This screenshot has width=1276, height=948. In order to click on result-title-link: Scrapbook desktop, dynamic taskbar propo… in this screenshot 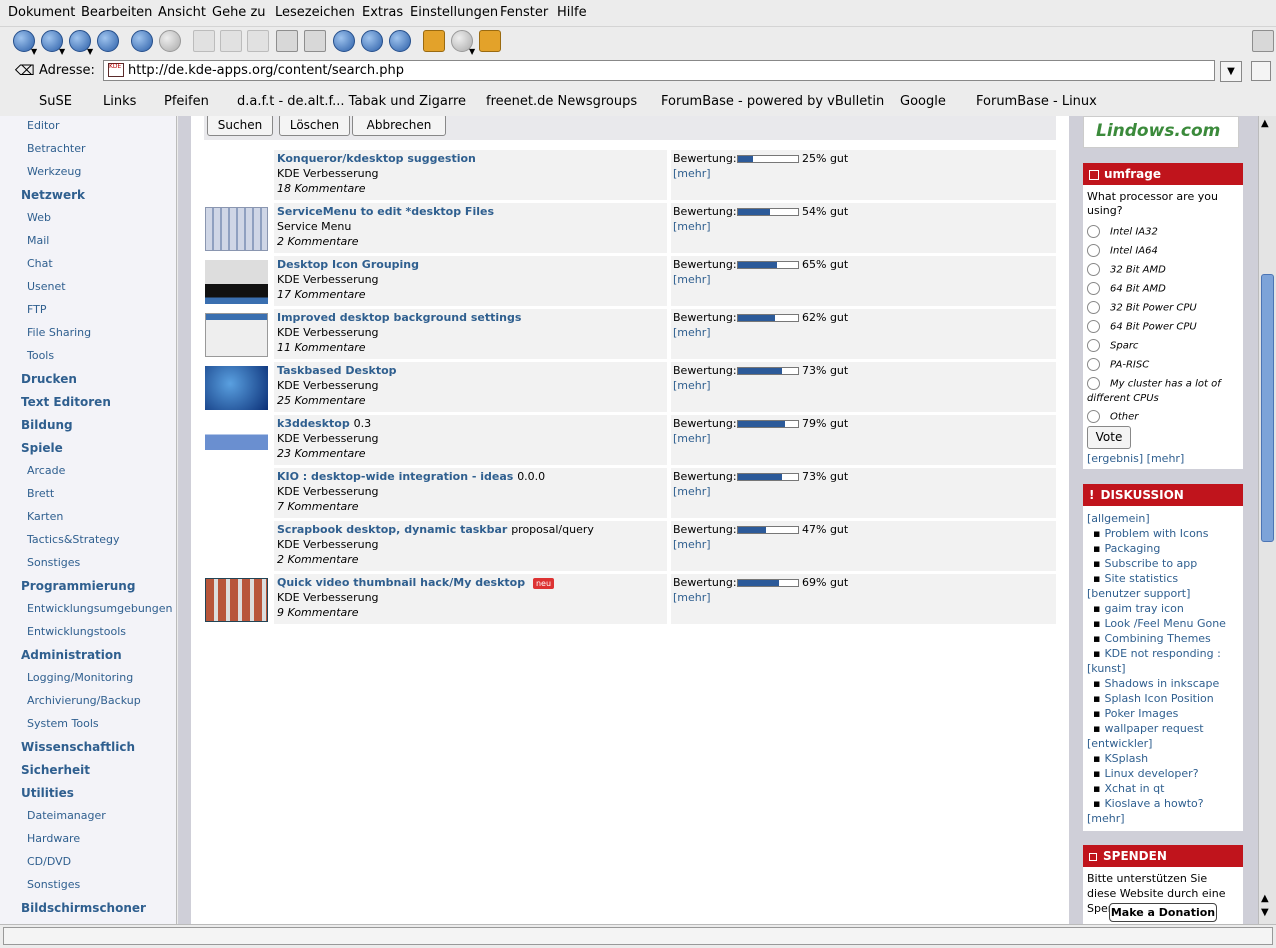, I will do `click(435, 529)`.